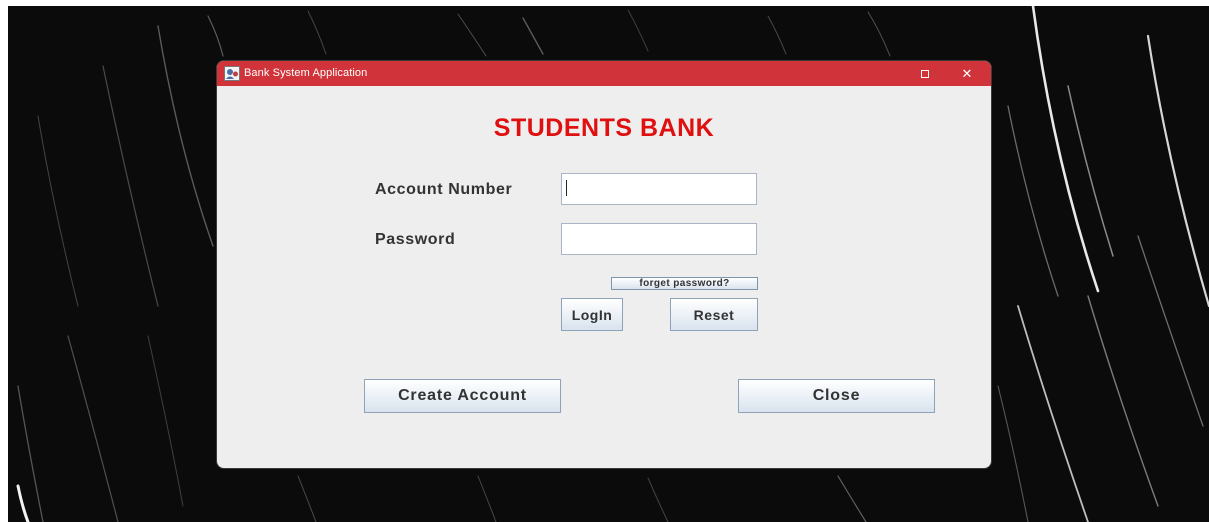 Image resolution: width=1209 pixels, height=522 pixels. I want to click on close-icon: ✕, so click(967, 73).